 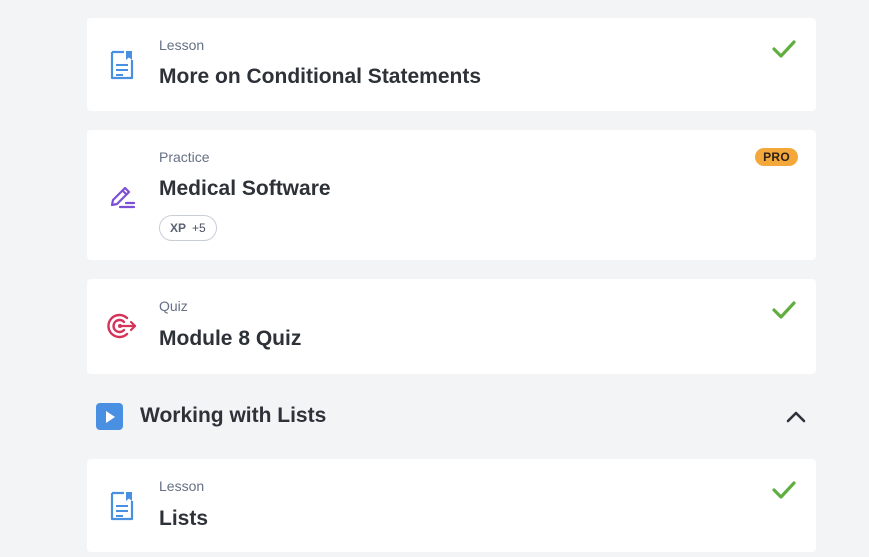 I want to click on item-title: More on Conditional Statements, so click(x=320, y=76).